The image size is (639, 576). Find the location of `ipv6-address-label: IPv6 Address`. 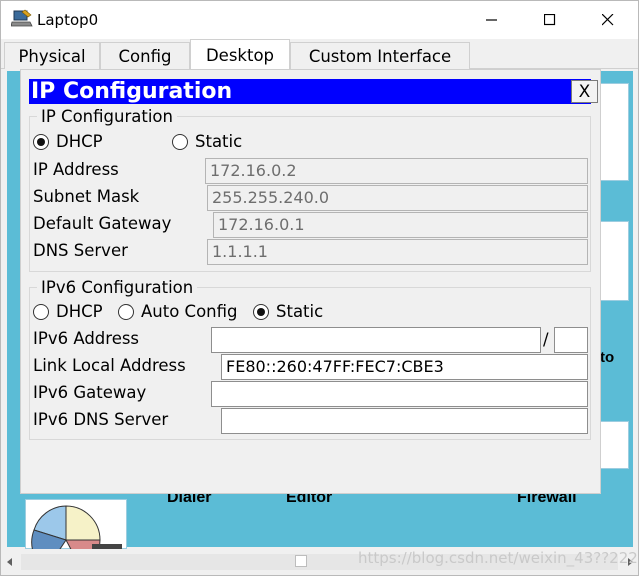

ipv6-address-label: IPv6 Address is located at coordinates (86, 338).